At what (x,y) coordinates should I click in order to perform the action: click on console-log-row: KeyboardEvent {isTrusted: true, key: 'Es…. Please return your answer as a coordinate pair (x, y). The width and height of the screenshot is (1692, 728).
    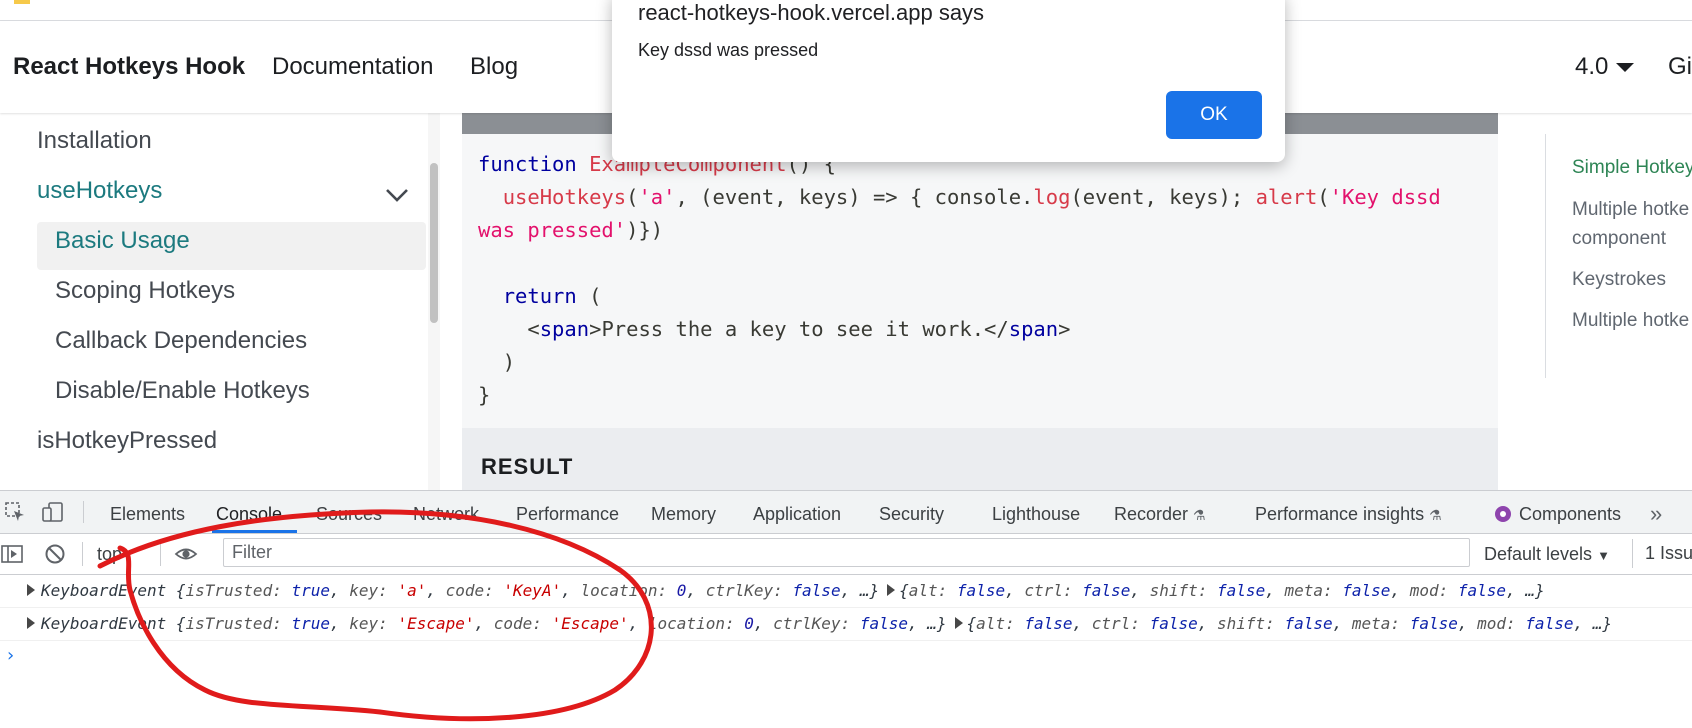
    Looking at the image, I should click on (846, 624).